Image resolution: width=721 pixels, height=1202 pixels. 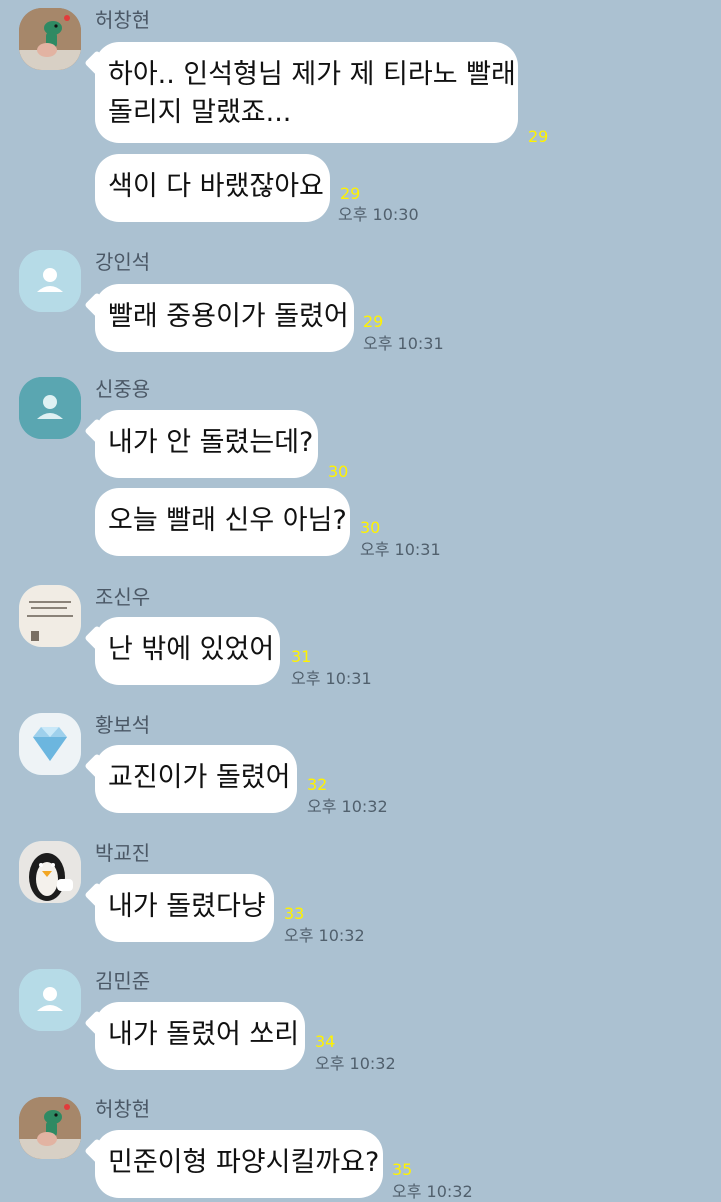 I want to click on message-bubble: 내가 안 돌렸는데?, so click(x=206, y=444).